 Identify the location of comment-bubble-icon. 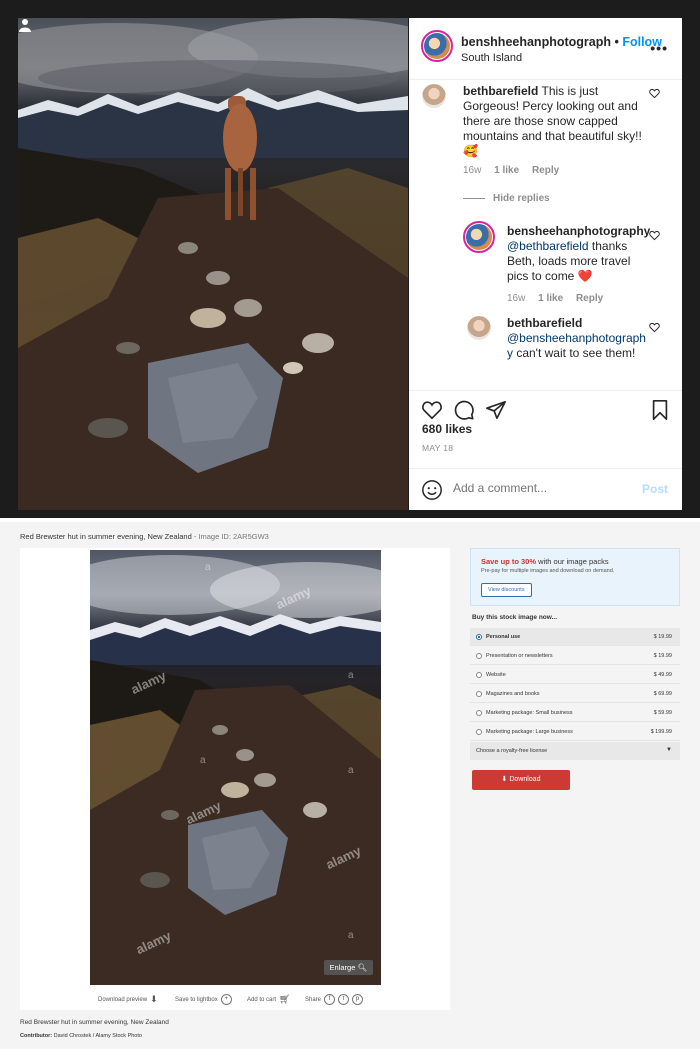
(464, 410).